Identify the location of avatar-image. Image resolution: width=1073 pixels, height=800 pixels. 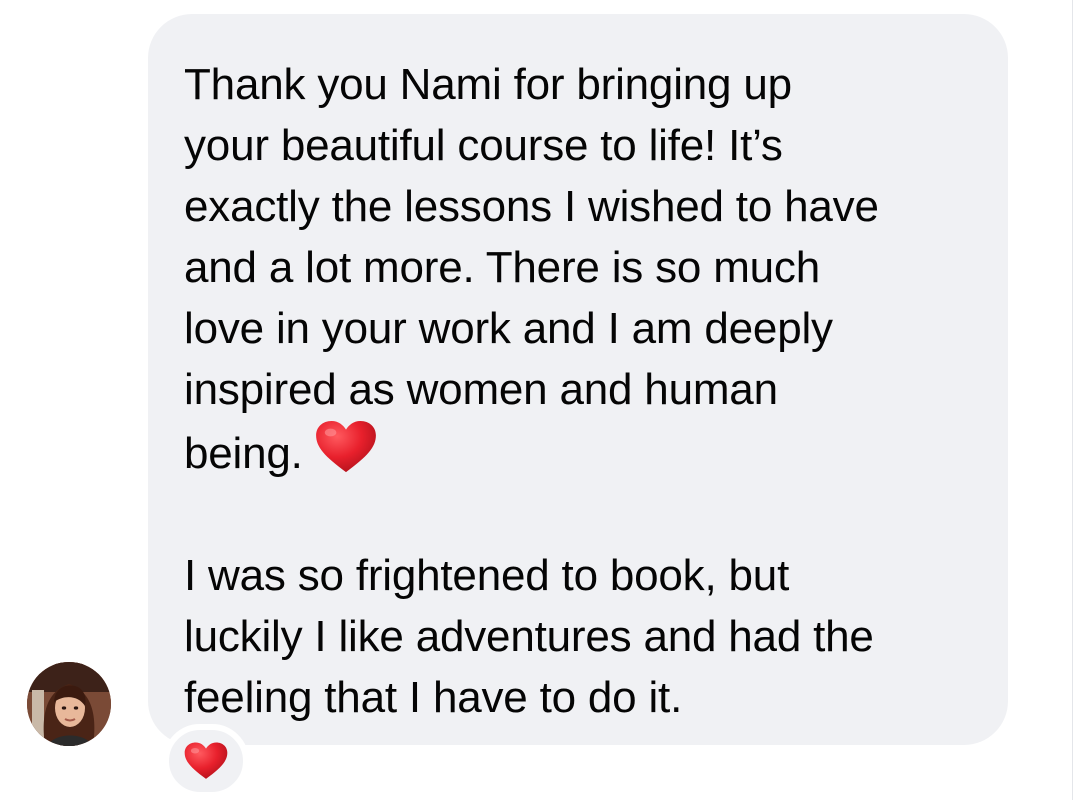
(69, 704).